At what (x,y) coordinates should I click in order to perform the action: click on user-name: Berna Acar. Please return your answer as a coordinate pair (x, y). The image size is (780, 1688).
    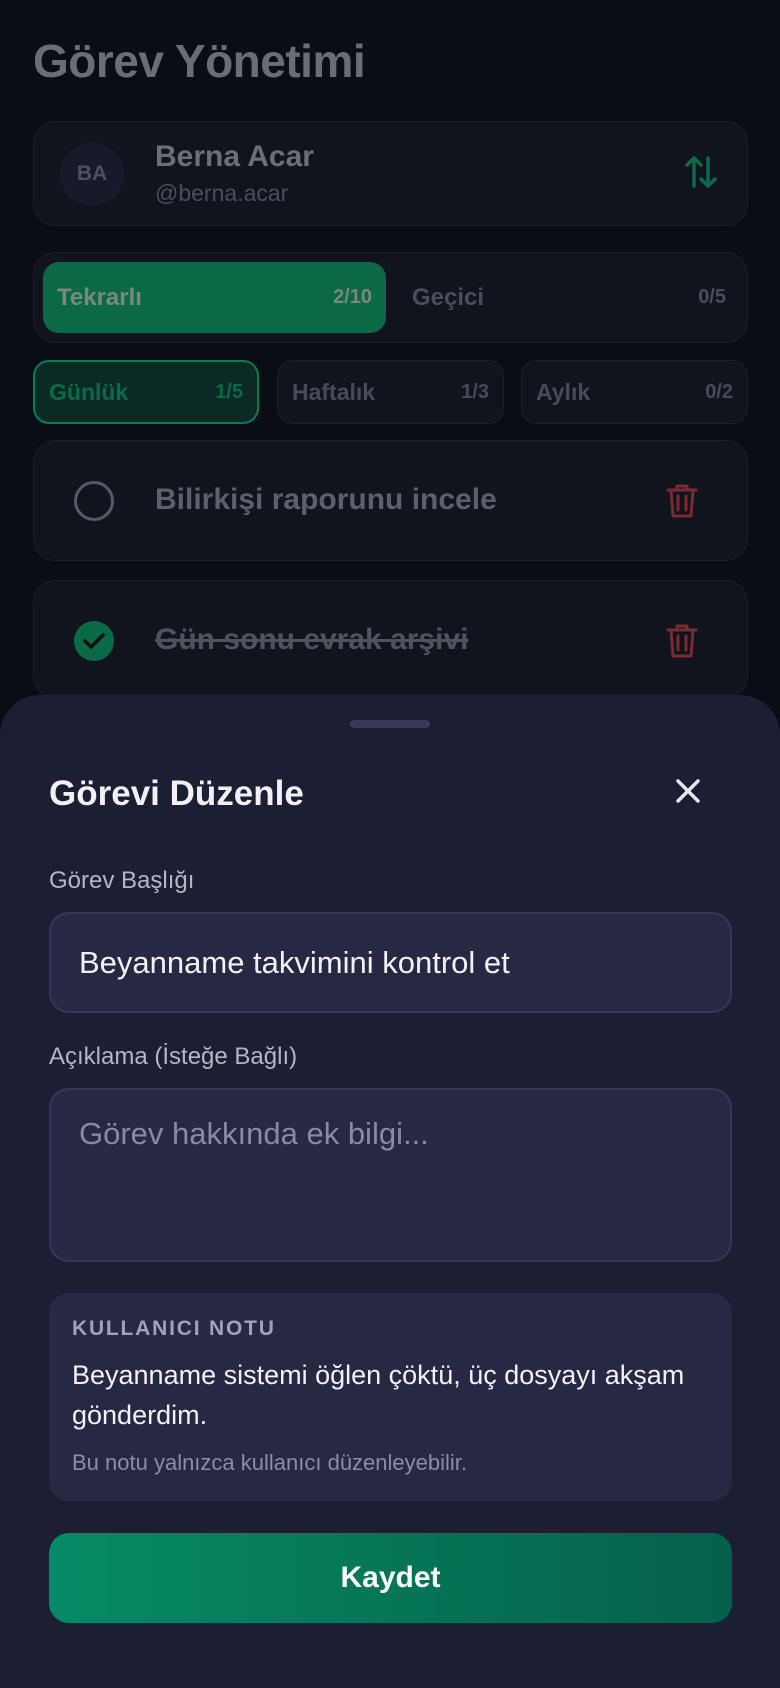
    Looking at the image, I should click on (234, 156).